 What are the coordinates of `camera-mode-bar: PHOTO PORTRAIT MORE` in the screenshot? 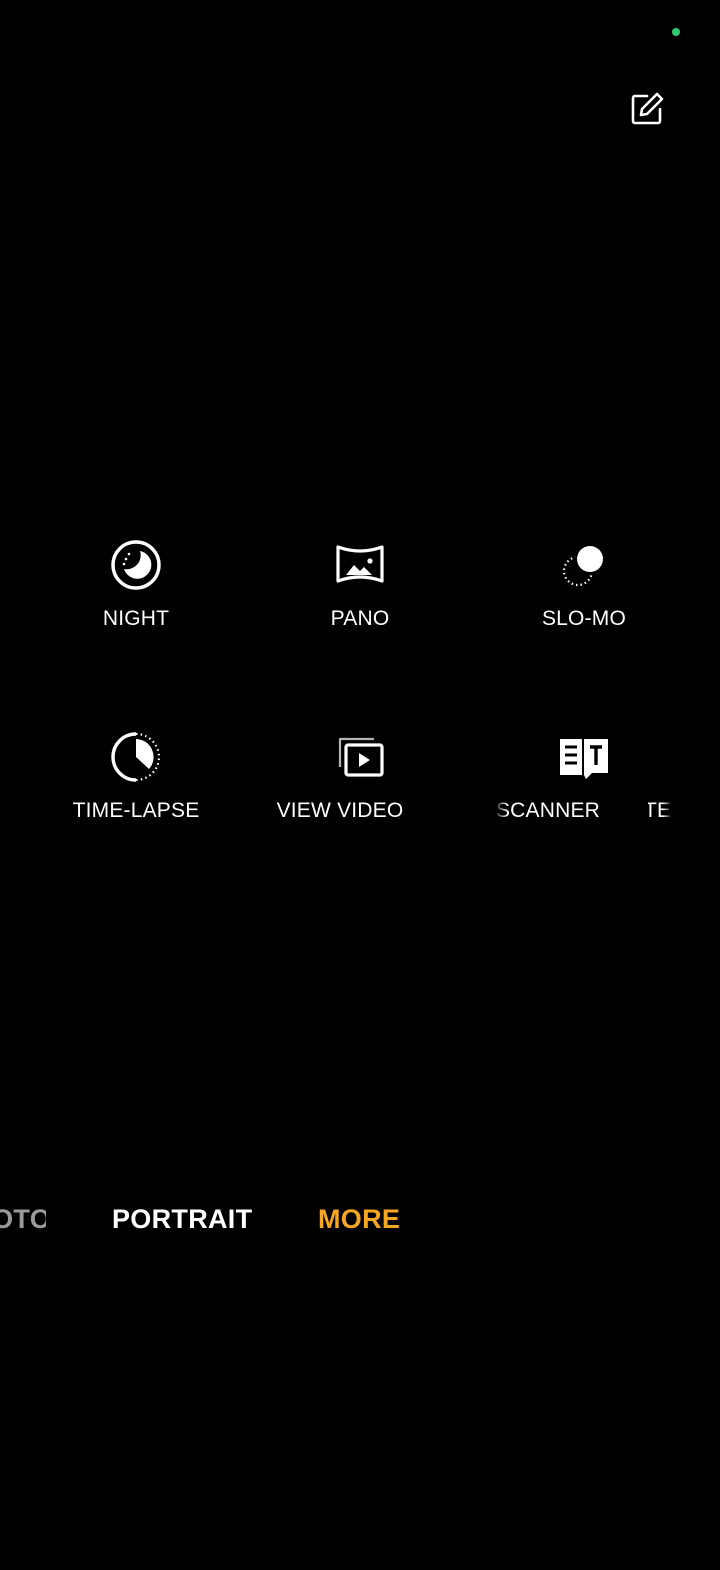 It's located at (360, 1220).